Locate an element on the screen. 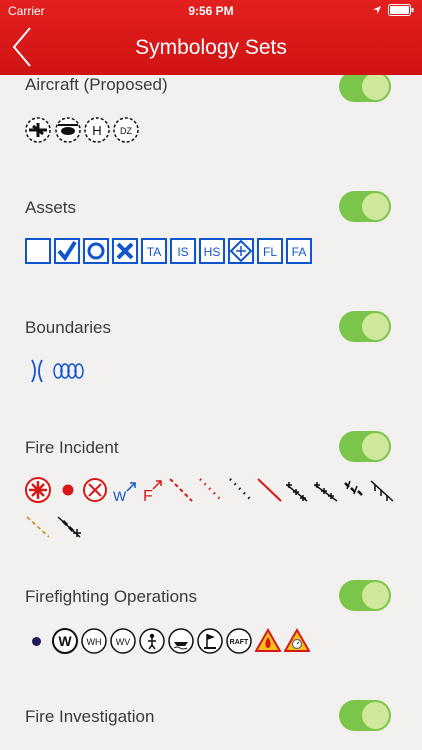 The image size is (422, 750). hazmat-icon is located at coordinates (241, 251).